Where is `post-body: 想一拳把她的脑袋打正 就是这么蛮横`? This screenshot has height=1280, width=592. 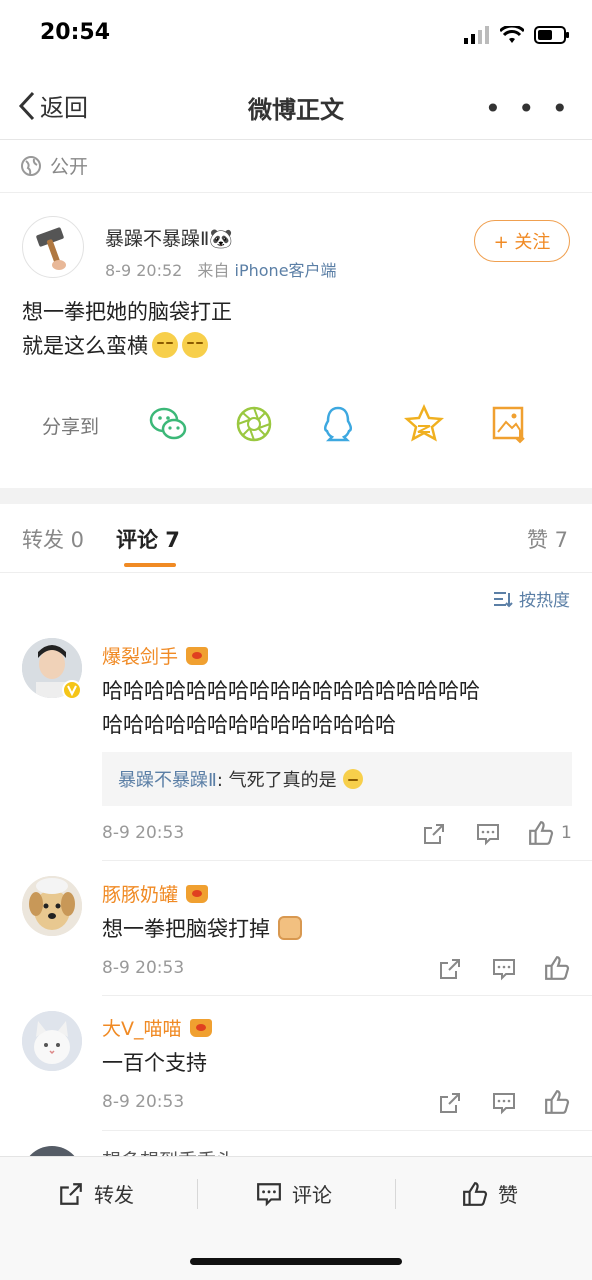 post-body: 想一拳把她的脑袋打正 就是这么蛮横 is located at coordinates (127, 329).